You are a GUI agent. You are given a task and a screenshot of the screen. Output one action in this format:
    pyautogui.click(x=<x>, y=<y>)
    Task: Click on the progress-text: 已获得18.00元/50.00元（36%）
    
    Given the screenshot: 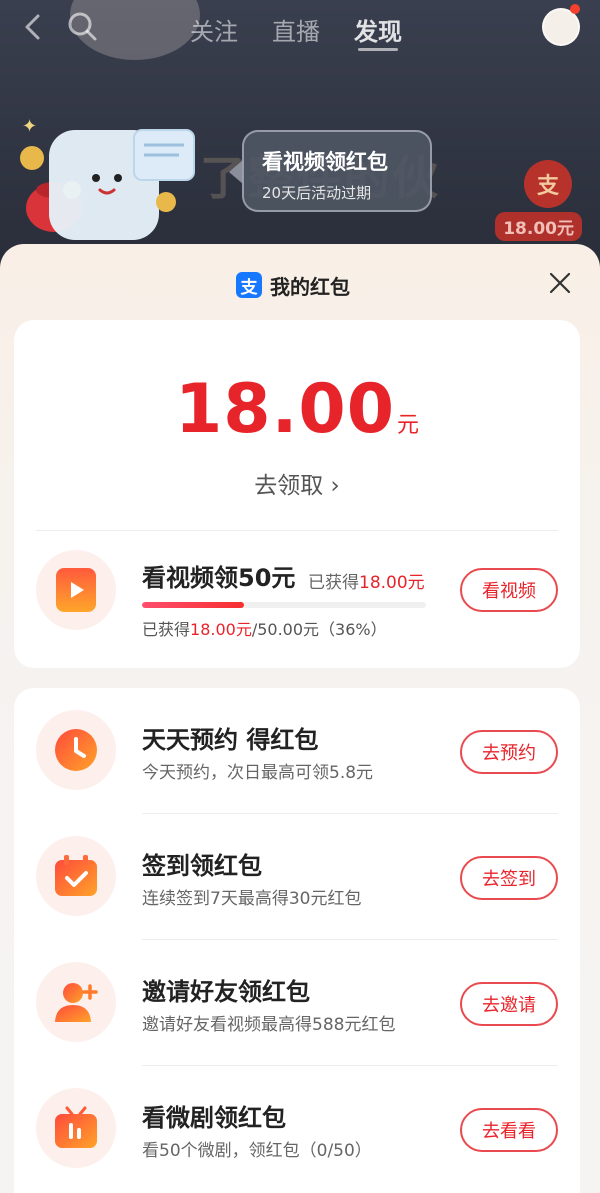 What is the action you would take?
    pyautogui.click(x=264, y=628)
    